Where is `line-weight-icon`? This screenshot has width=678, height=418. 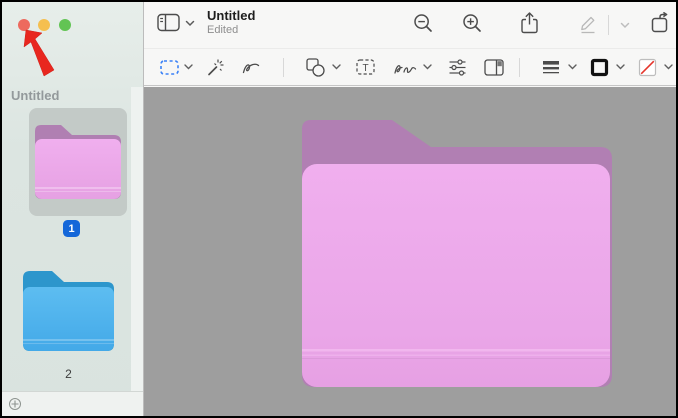
line-weight-icon is located at coordinates (551, 67).